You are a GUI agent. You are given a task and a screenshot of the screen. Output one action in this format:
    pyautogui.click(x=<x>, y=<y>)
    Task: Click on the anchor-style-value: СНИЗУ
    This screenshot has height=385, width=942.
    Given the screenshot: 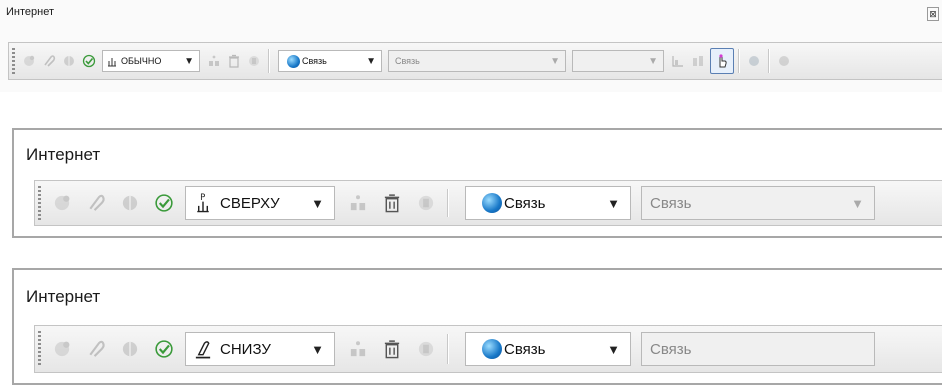 What is the action you would take?
    pyautogui.click(x=245, y=349)
    